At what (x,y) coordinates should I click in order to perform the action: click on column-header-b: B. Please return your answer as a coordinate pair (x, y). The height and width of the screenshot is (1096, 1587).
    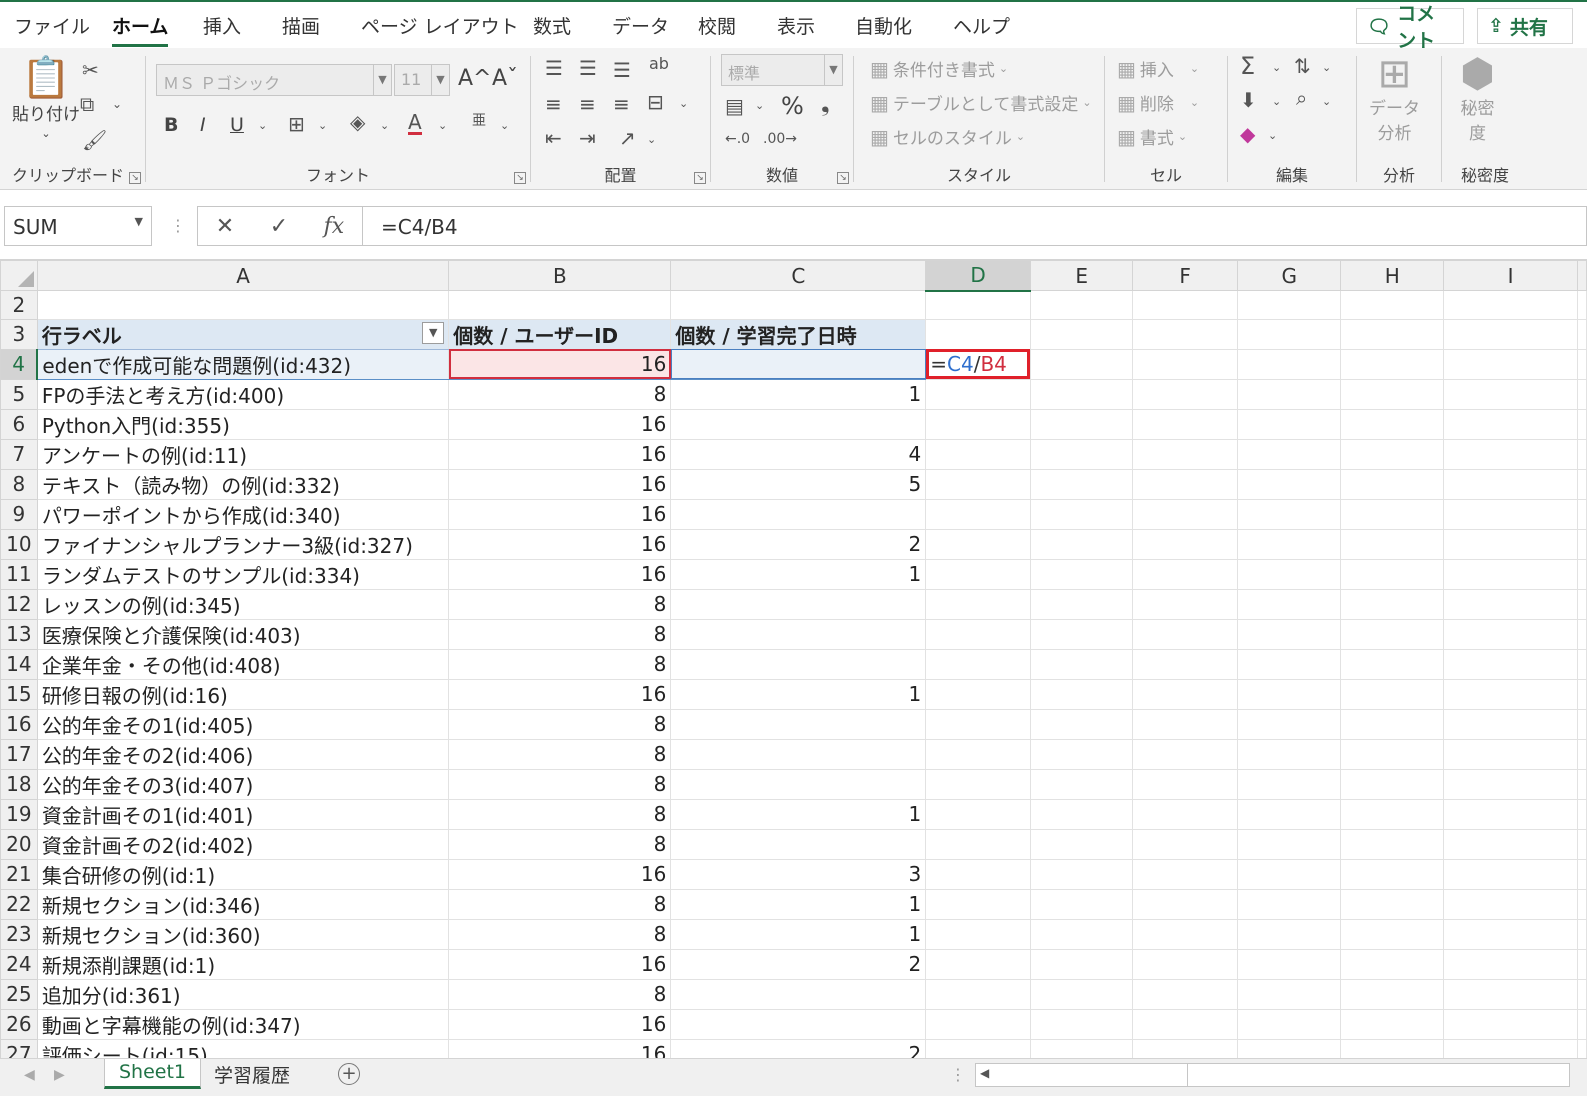
    Looking at the image, I should click on (560, 275).